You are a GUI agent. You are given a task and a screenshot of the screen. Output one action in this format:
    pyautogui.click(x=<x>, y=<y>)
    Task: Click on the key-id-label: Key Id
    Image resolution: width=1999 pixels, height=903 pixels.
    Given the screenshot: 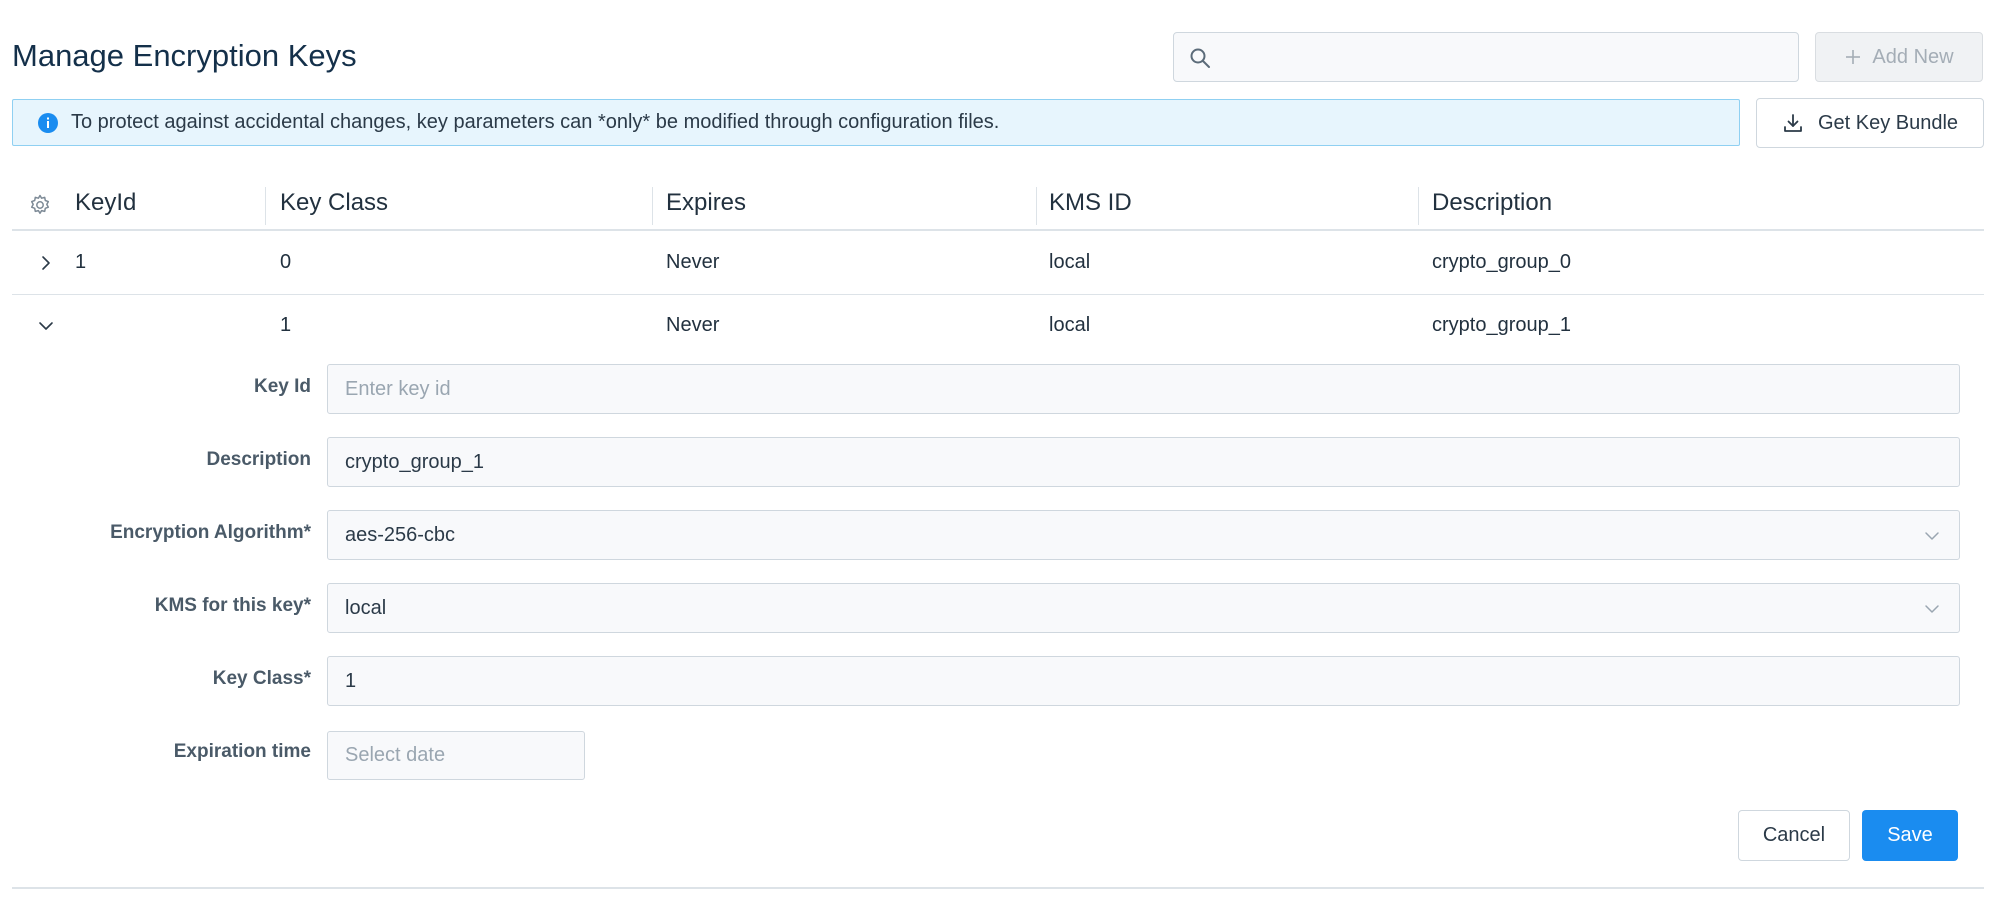 What is the action you would take?
    pyautogui.click(x=282, y=386)
    